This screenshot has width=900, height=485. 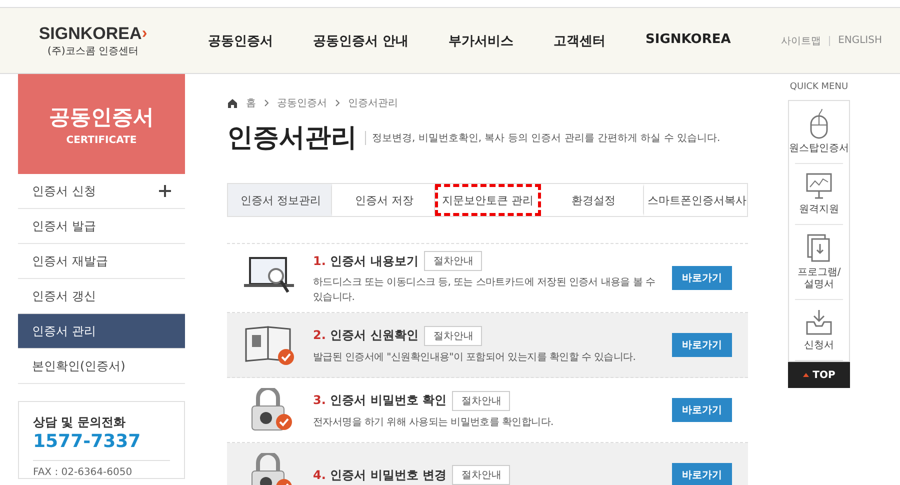 What do you see at coordinates (688, 41) in the screenshot?
I see `nav-link: SIGNKOREA` at bounding box center [688, 41].